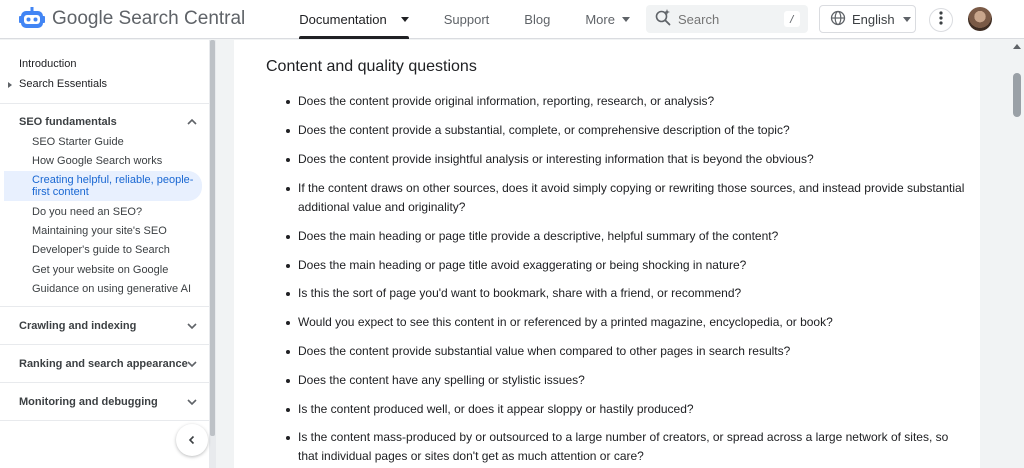 The height and width of the screenshot is (468, 1024). Describe the element at coordinates (1017, 95) in the screenshot. I see `page-scrollbar-thumb` at that location.